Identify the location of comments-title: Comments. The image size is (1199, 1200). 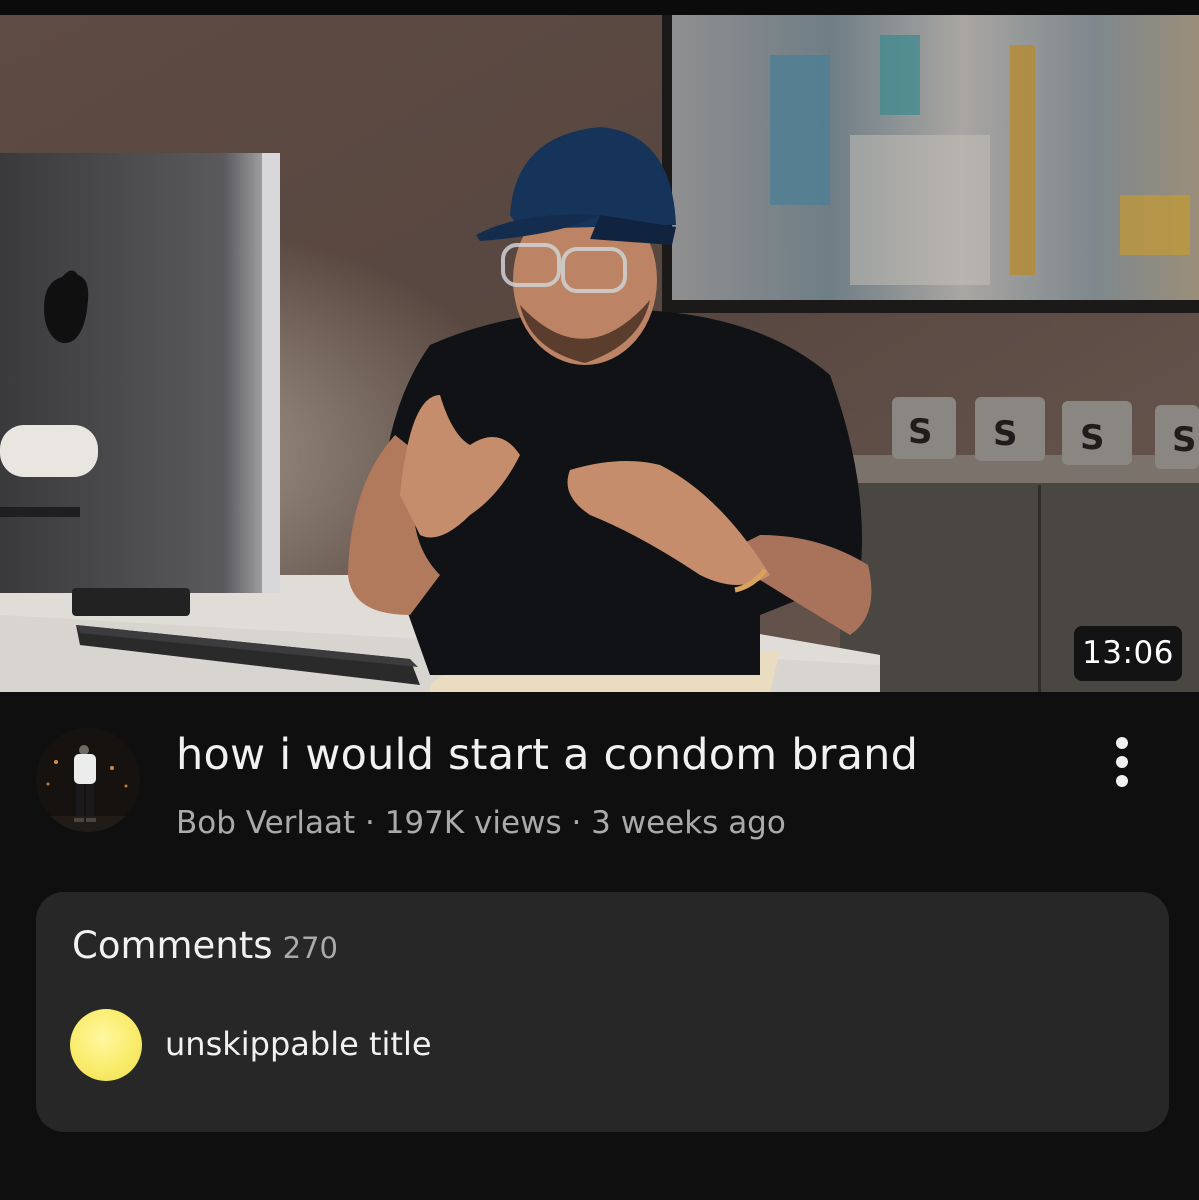
(172, 945).